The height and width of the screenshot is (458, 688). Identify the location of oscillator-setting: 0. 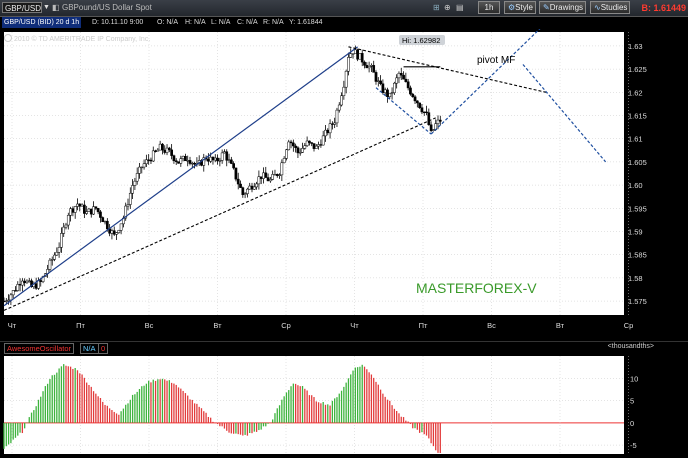
(103, 348).